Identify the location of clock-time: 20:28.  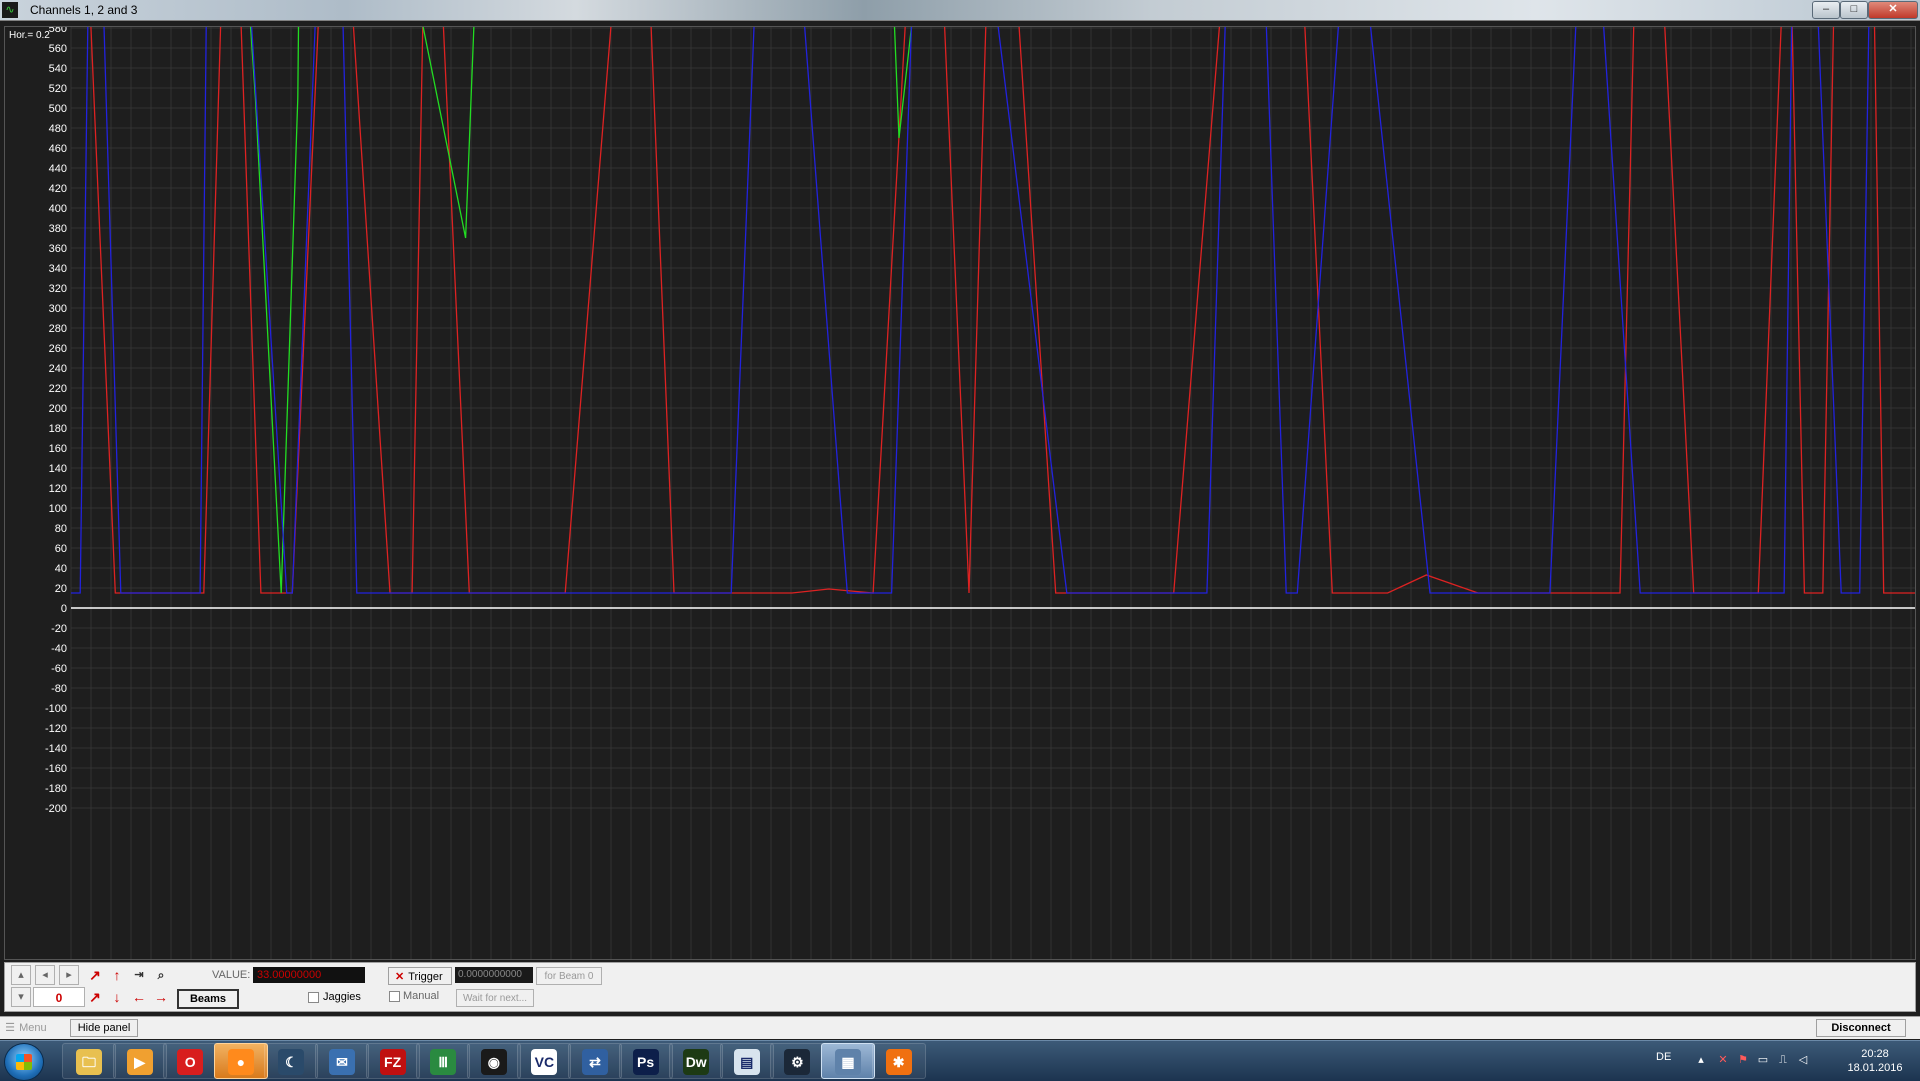
(1875, 1054).